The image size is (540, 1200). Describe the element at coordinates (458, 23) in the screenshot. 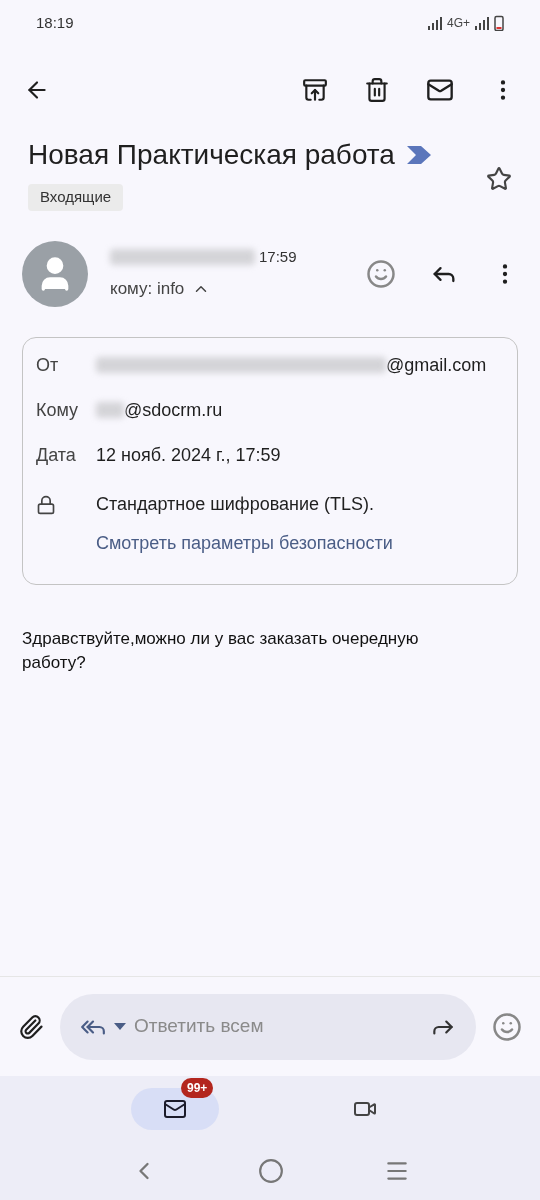

I see `network-type: 4G+` at that location.